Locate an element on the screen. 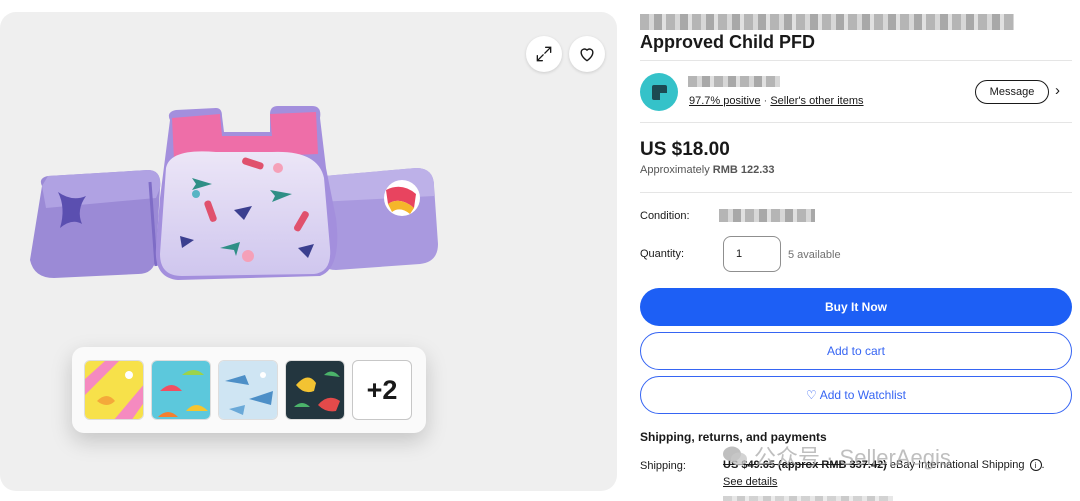  seller-avatar is located at coordinates (659, 92).